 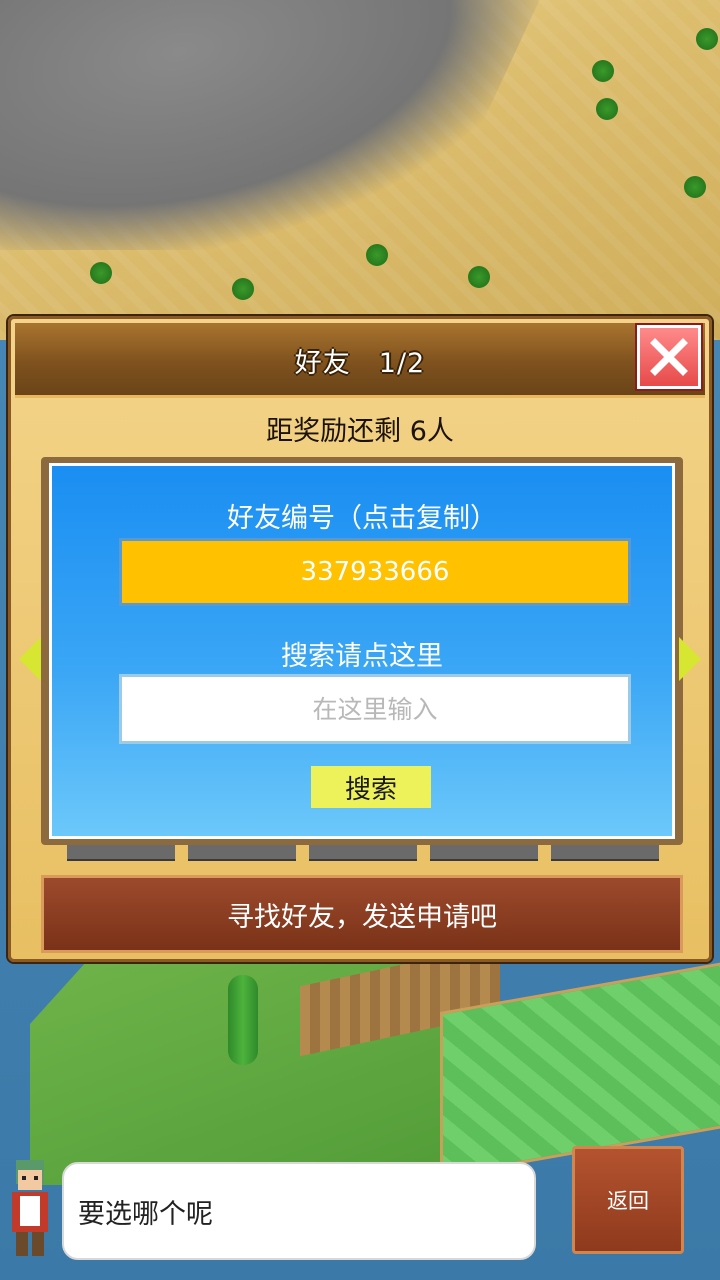 I want to click on find-friends-button: 寻找好友，发送申请吧, so click(x=362, y=914).